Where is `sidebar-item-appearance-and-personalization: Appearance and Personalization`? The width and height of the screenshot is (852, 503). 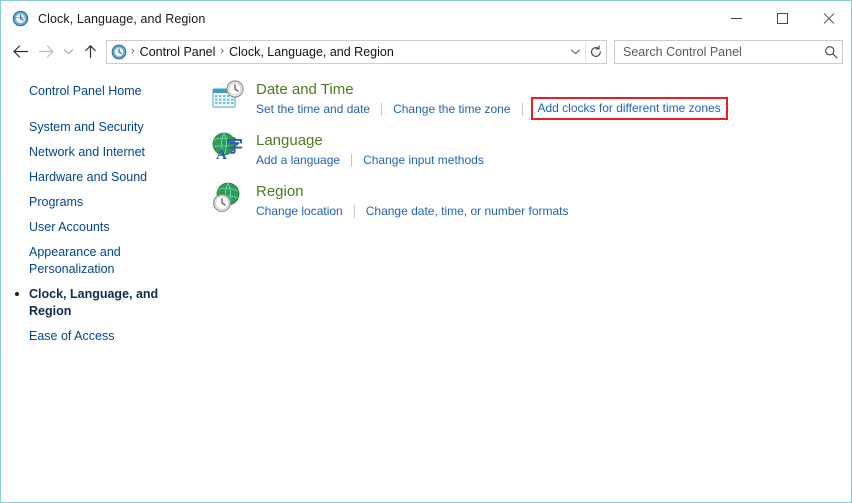
sidebar-item-appearance-and-personalization: Appearance and Personalization is located at coordinates (85, 261).